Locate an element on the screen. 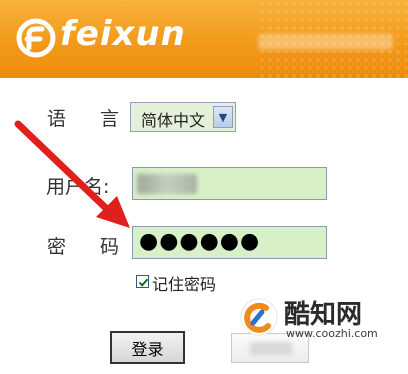 The height and width of the screenshot is (374, 408). password-field: ●●●●●● is located at coordinates (229, 242).